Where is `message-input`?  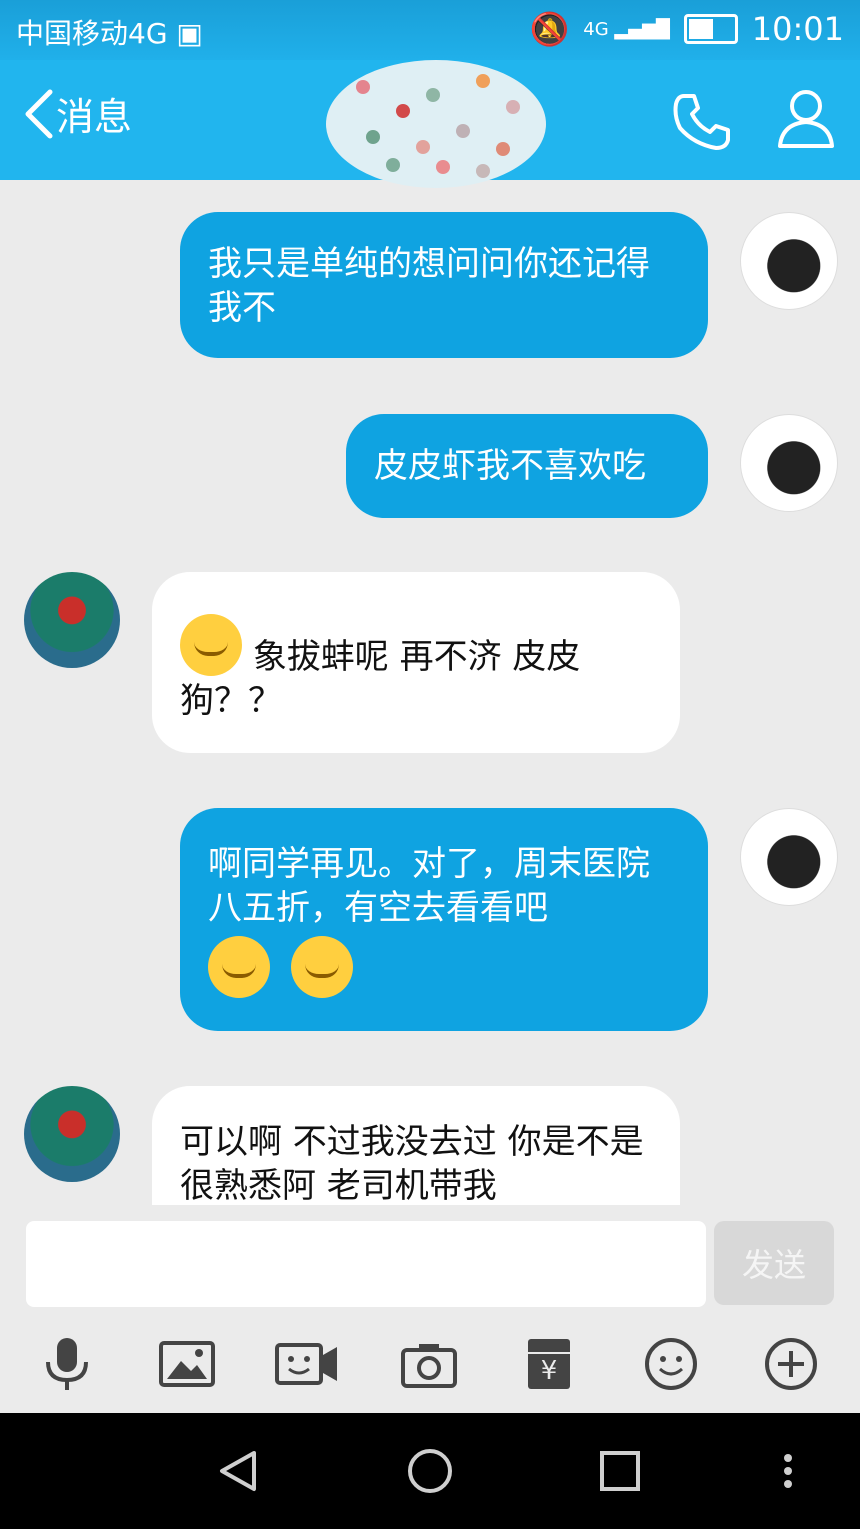
message-input is located at coordinates (366, 1264).